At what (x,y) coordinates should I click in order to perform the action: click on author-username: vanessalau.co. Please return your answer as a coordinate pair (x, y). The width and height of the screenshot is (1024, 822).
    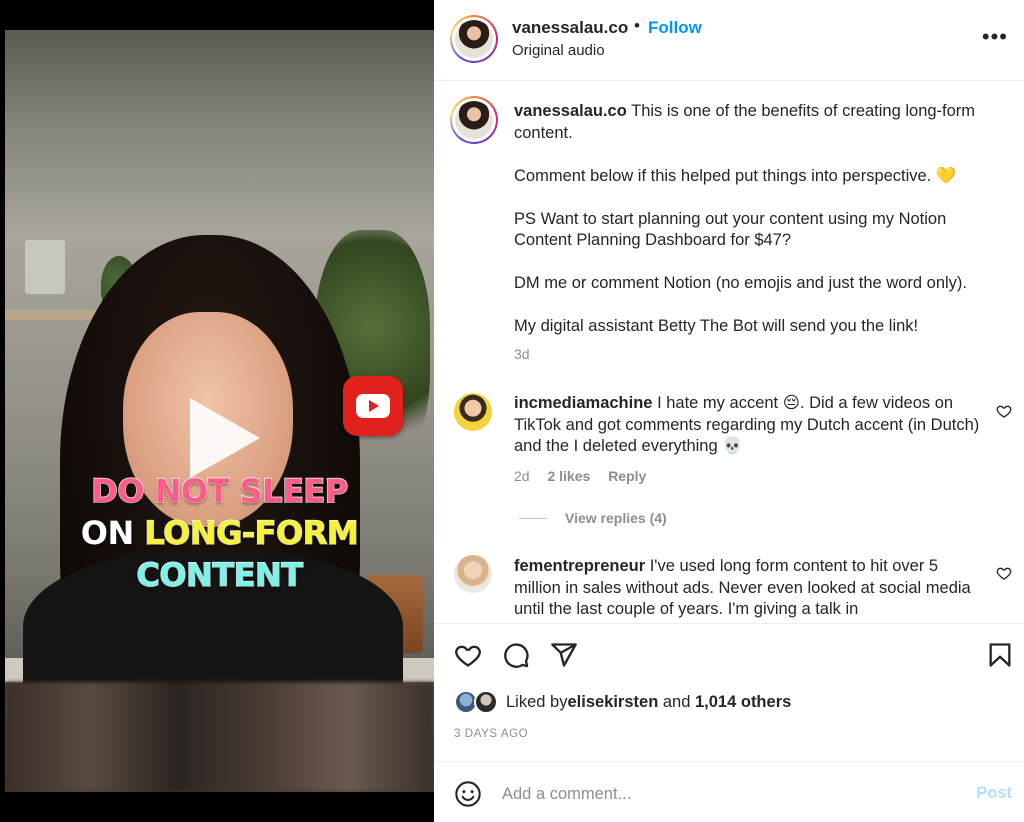
    Looking at the image, I should click on (570, 28).